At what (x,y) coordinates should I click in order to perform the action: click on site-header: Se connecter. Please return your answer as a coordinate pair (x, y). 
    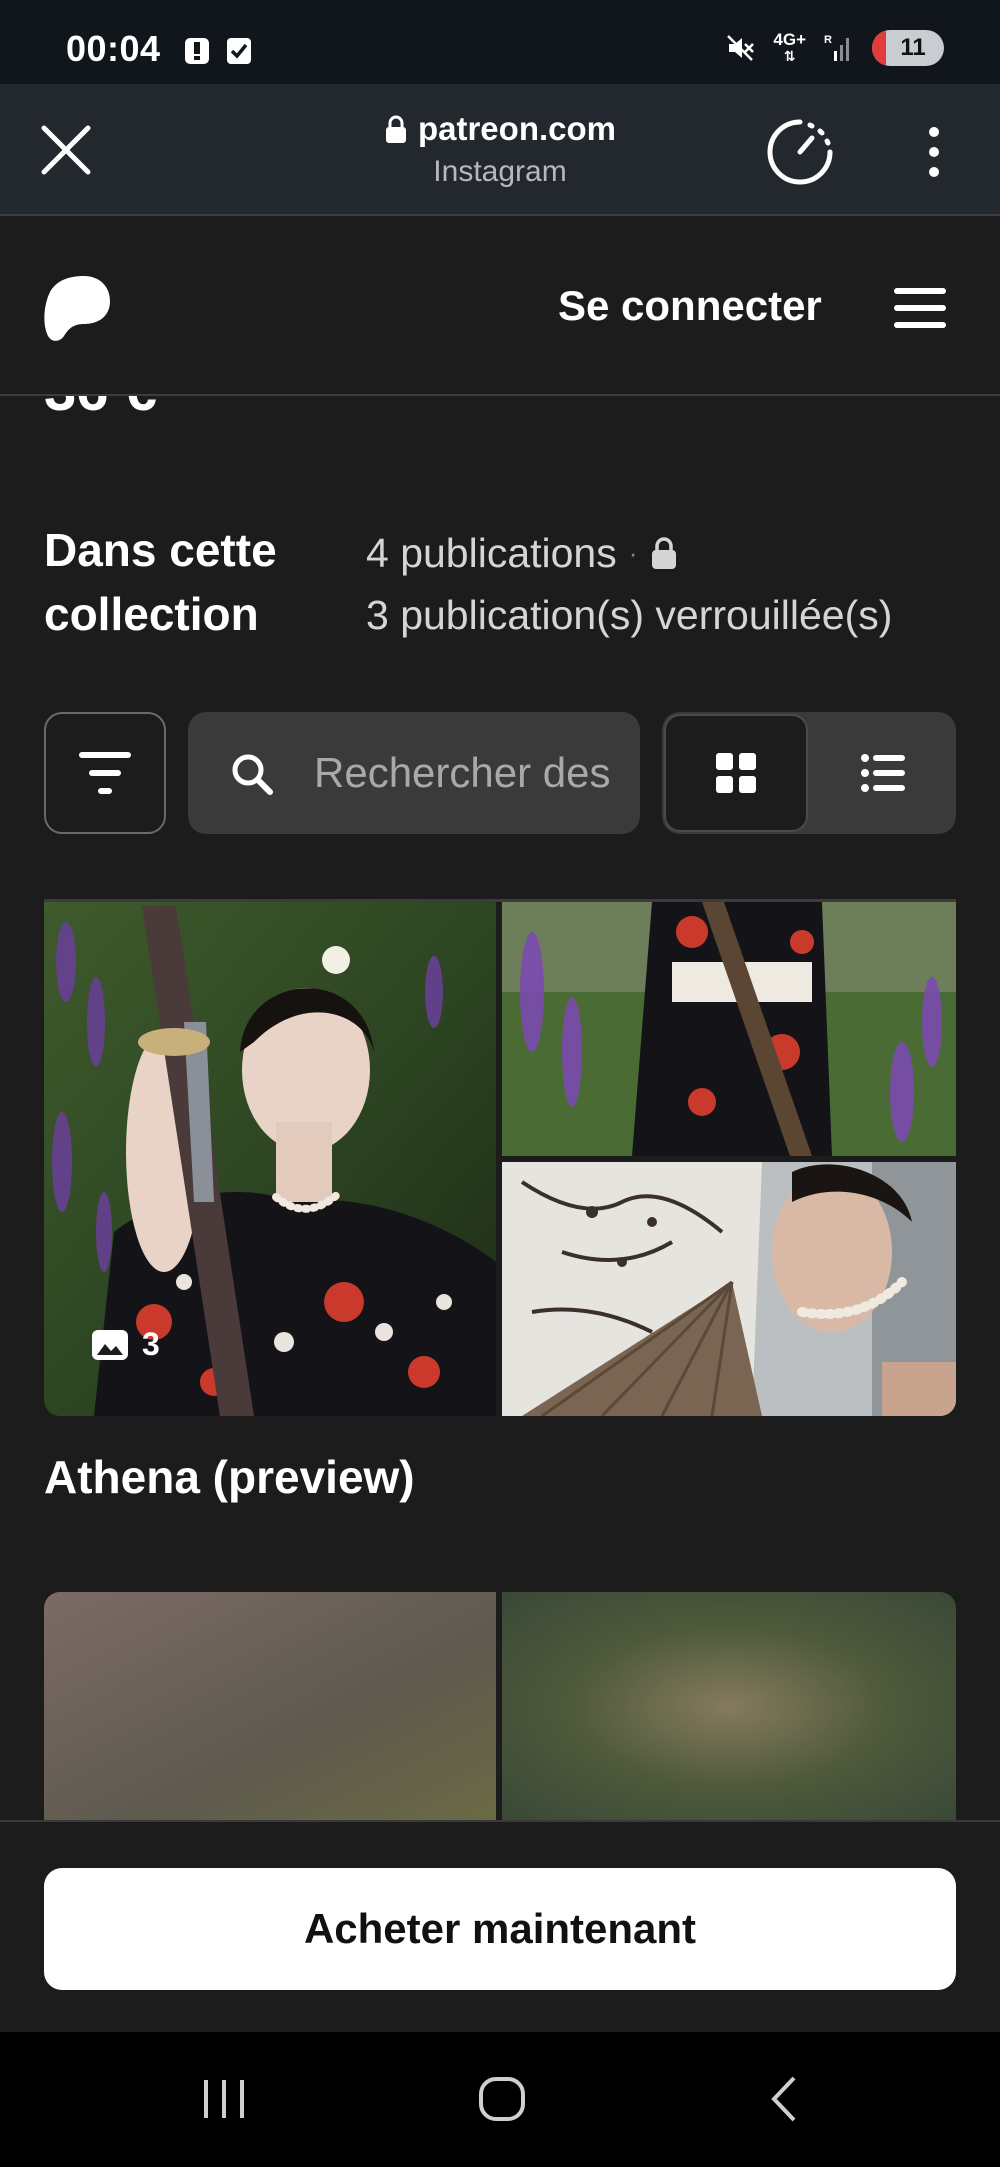
    Looking at the image, I should click on (500, 307).